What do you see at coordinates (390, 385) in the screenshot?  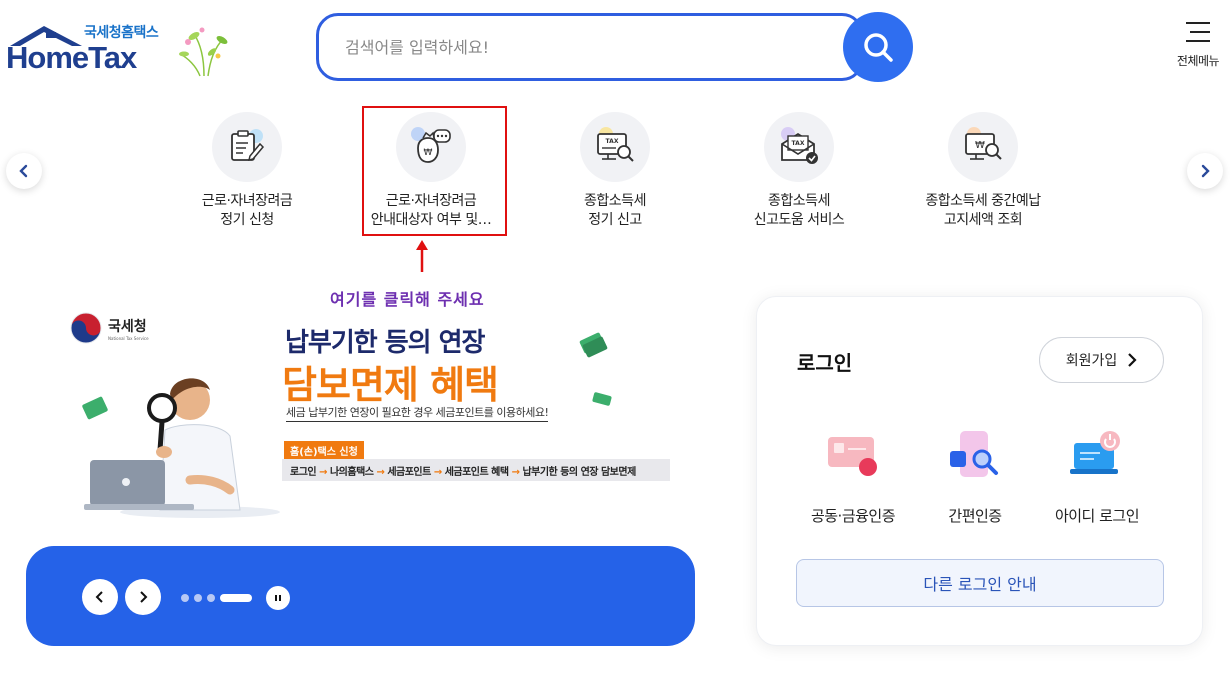 I see `banner-title-line2: 담보면제 혜택` at bounding box center [390, 385].